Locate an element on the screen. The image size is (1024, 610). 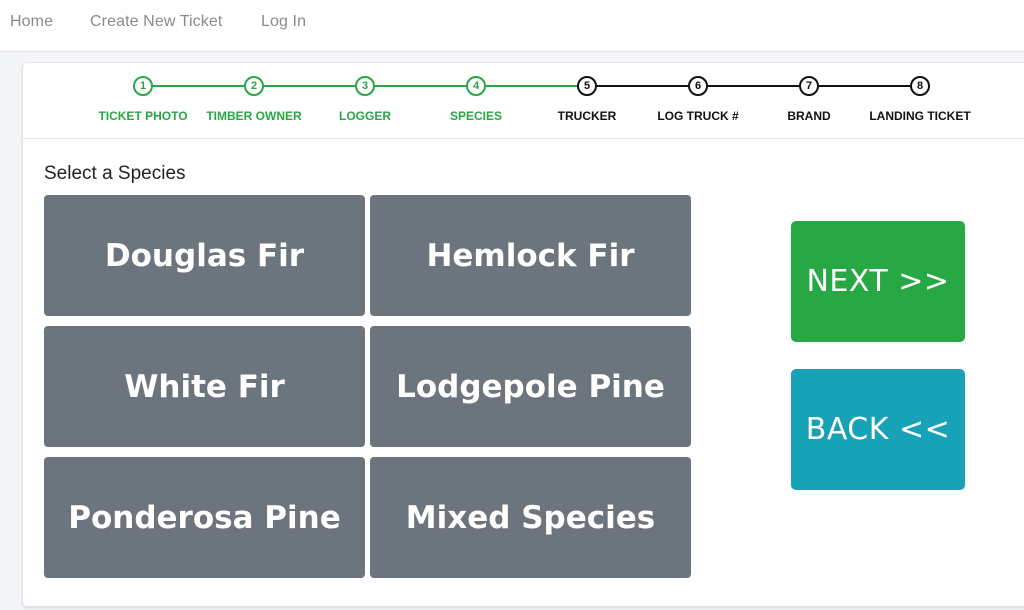
step-circle-4: 4 is located at coordinates (476, 86).